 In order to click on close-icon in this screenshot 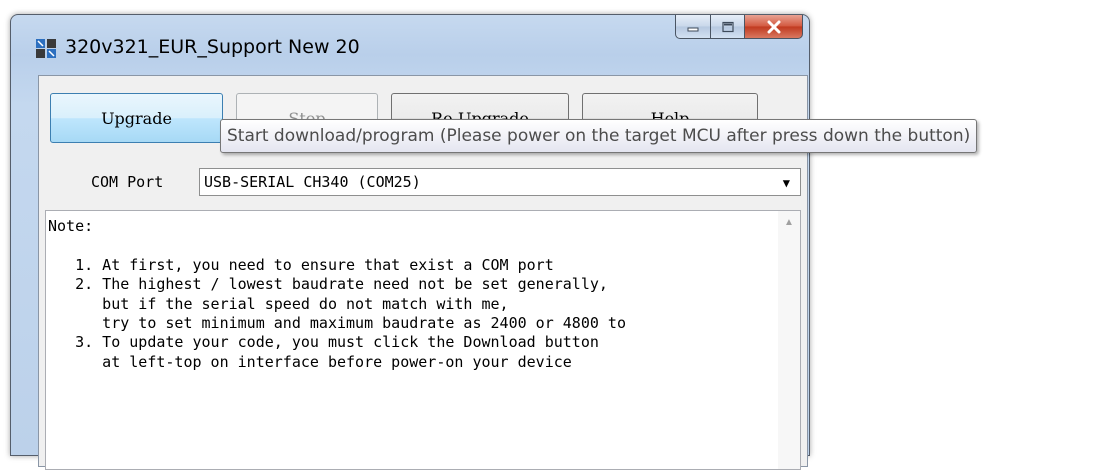, I will do `click(773, 26)`.